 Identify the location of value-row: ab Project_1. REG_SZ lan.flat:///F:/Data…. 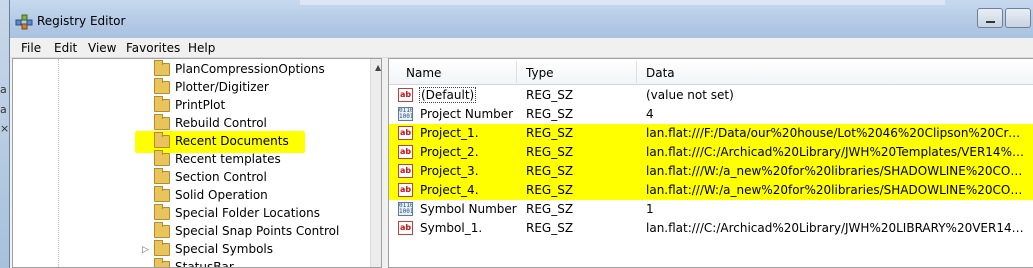
(711, 133).